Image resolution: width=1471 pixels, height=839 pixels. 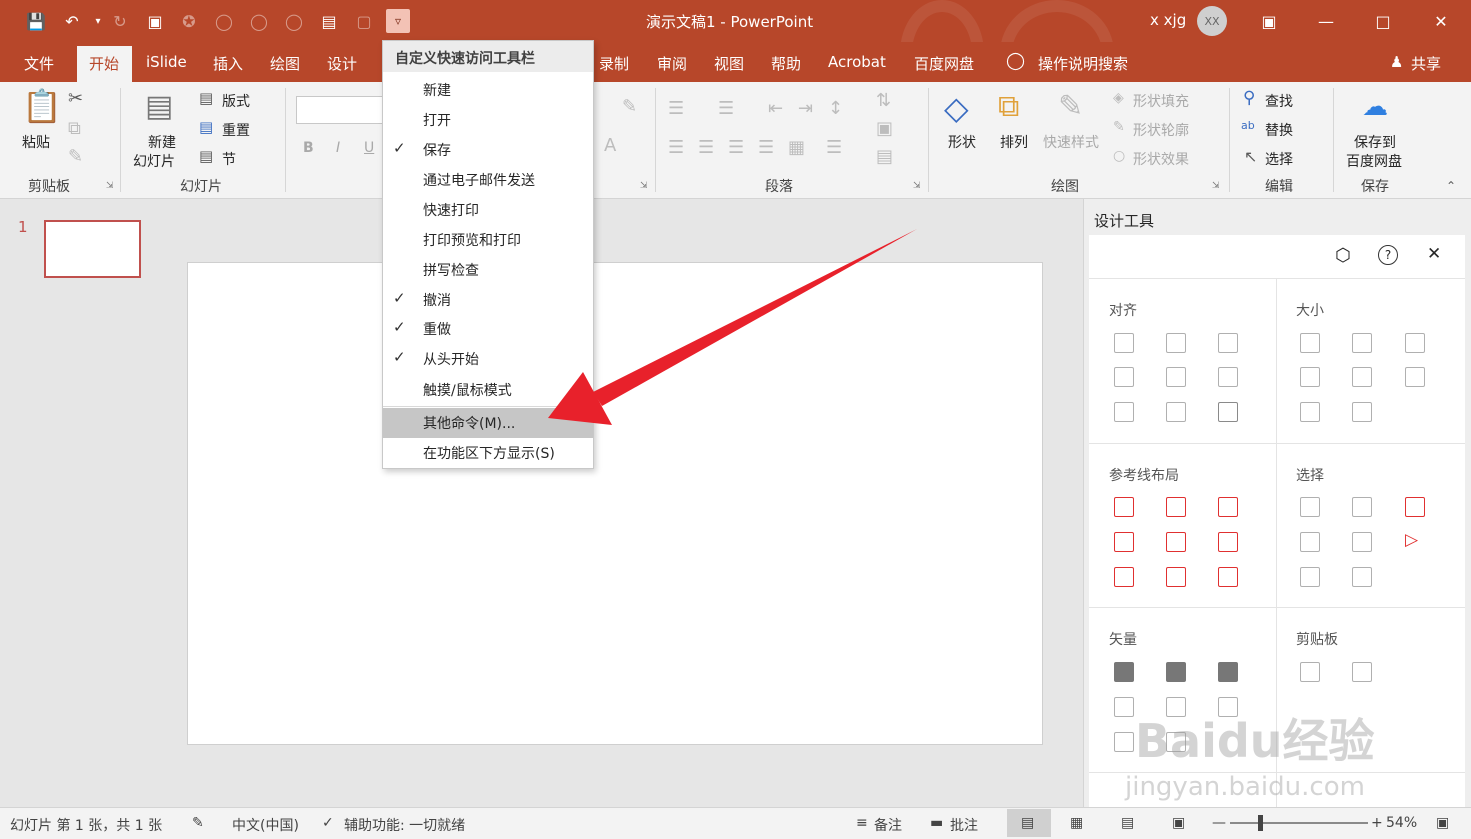 What do you see at coordinates (1375, 107) in the screenshot?
I see `baidu-netdisk-icon: ☁` at bounding box center [1375, 107].